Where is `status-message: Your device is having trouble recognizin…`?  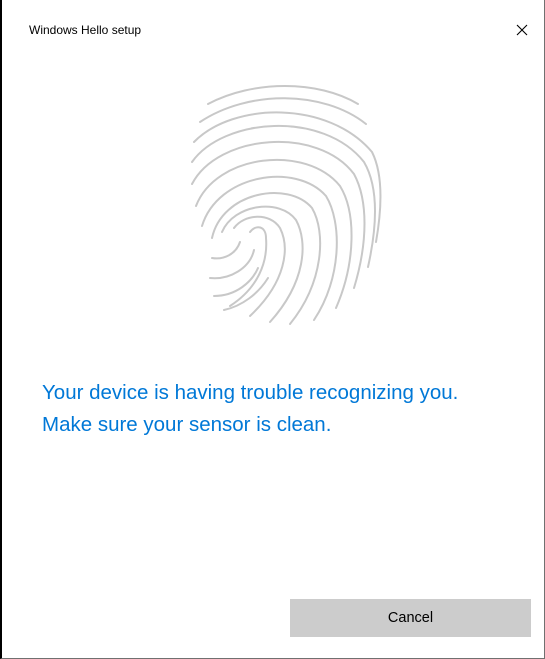
status-message: Your device is having trouble recognizin… is located at coordinates (289, 409).